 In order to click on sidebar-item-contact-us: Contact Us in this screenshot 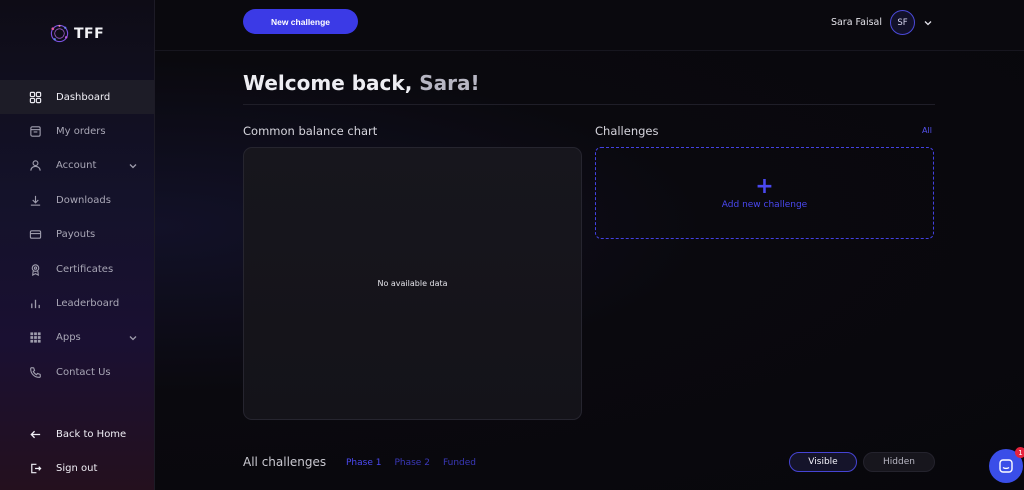, I will do `click(77, 372)`.